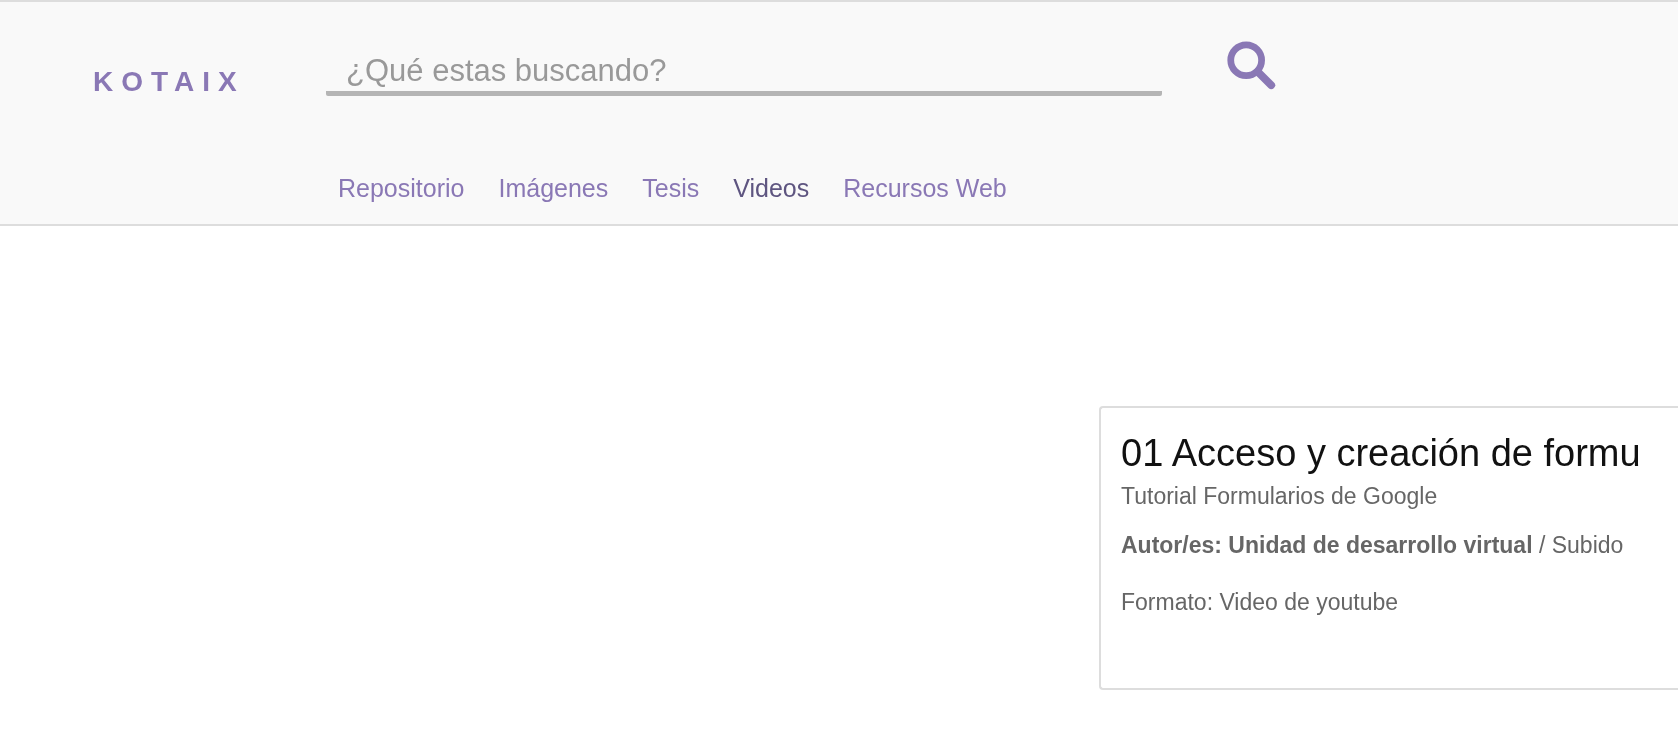  Describe the element at coordinates (183, 82) in the screenshot. I see `logo: KOTAIX` at that location.